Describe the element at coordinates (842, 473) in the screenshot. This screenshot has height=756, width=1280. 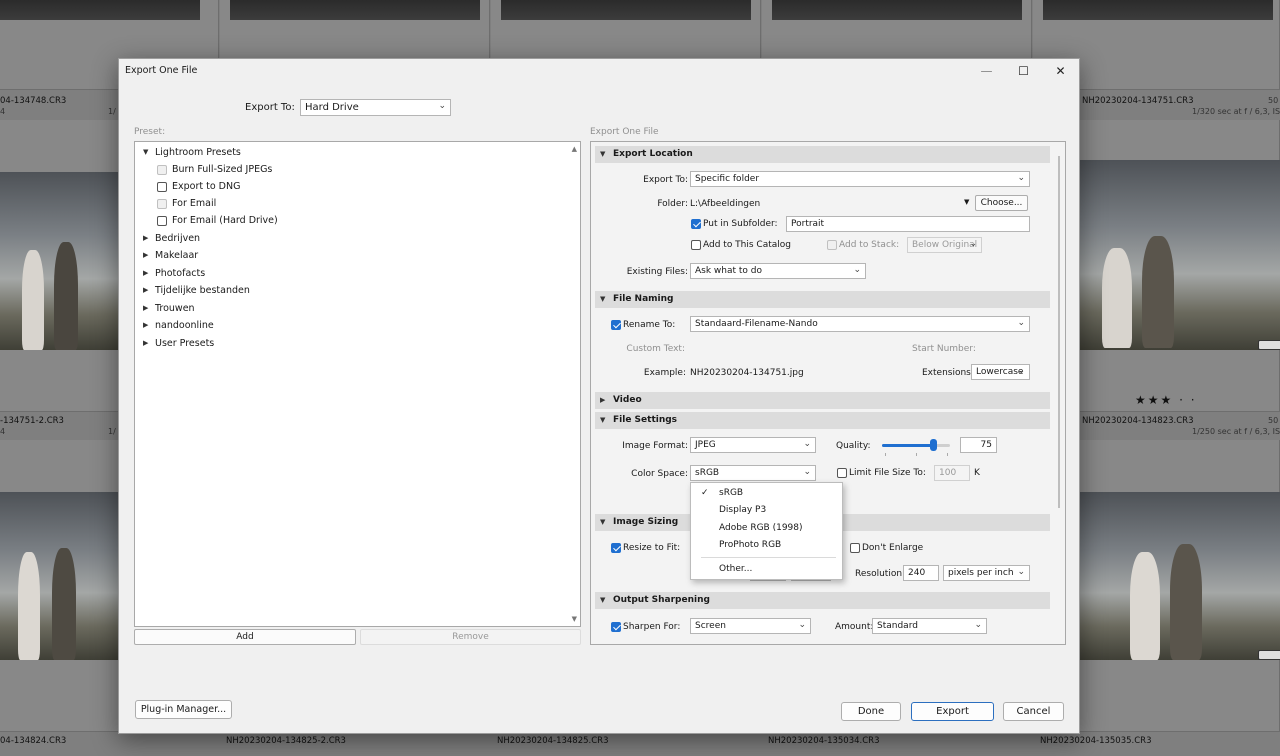
I see `limit-file-size-checkbox` at that location.